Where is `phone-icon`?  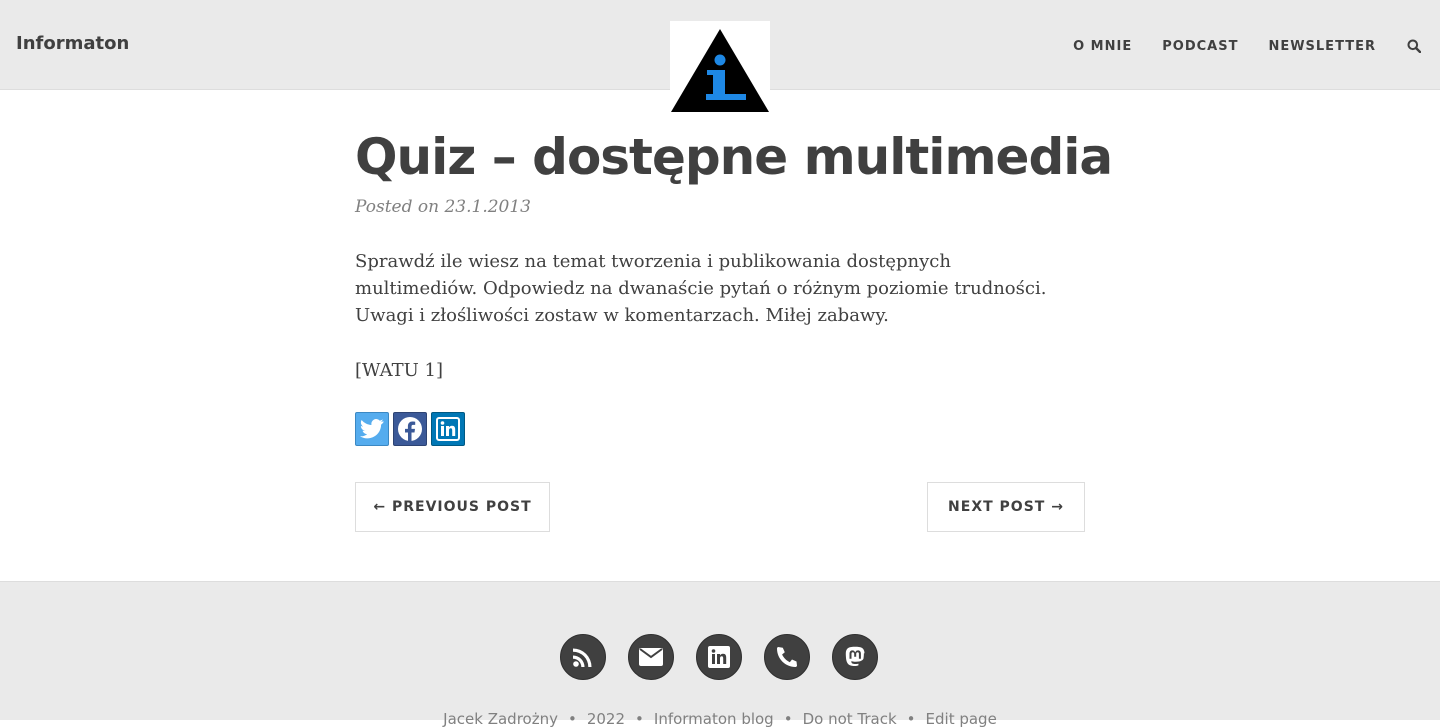 phone-icon is located at coordinates (787, 657).